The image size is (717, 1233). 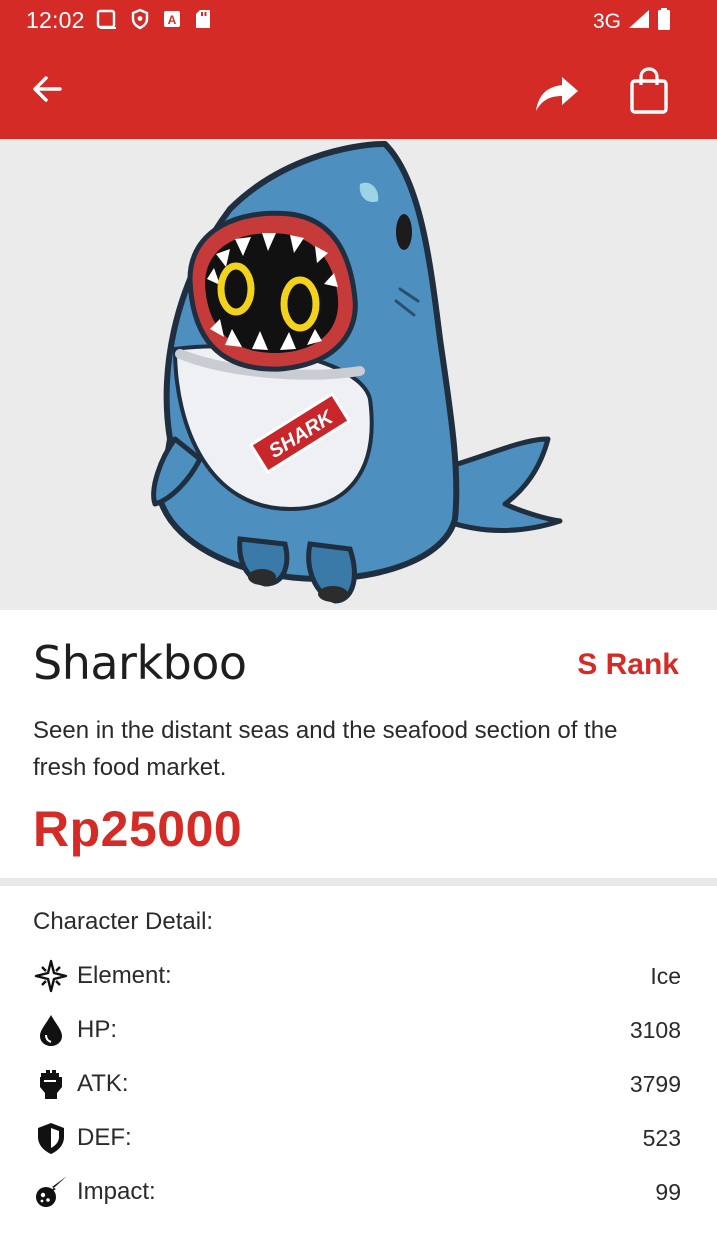 What do you see at coordinates (358, 21) in the screenshot?
I see `status-bar: 12:02 A 3G` at bounding box center [358, 21].